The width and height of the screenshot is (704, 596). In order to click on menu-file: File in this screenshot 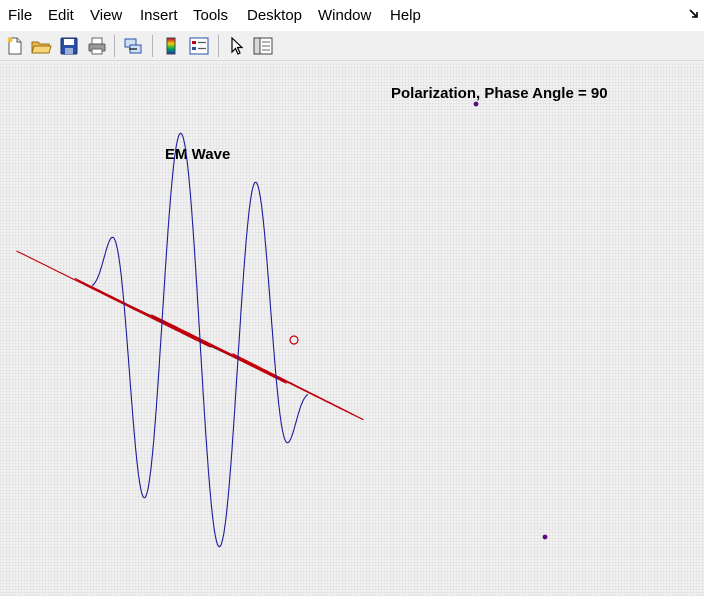, I will do `click(20, 15)`.